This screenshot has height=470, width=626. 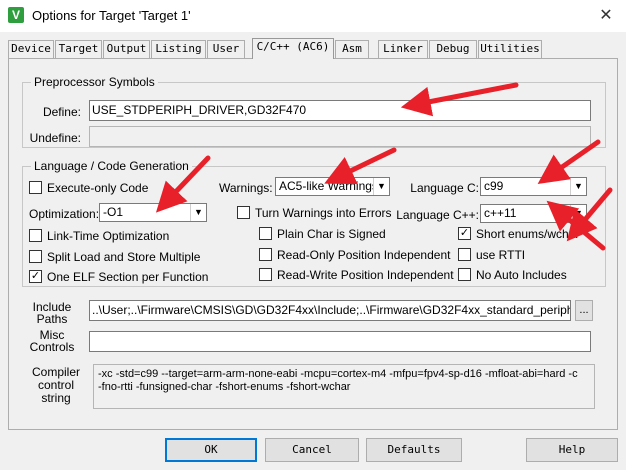 I want to click on language-cpp-label: Language C++:, so click(x=437, y=215).